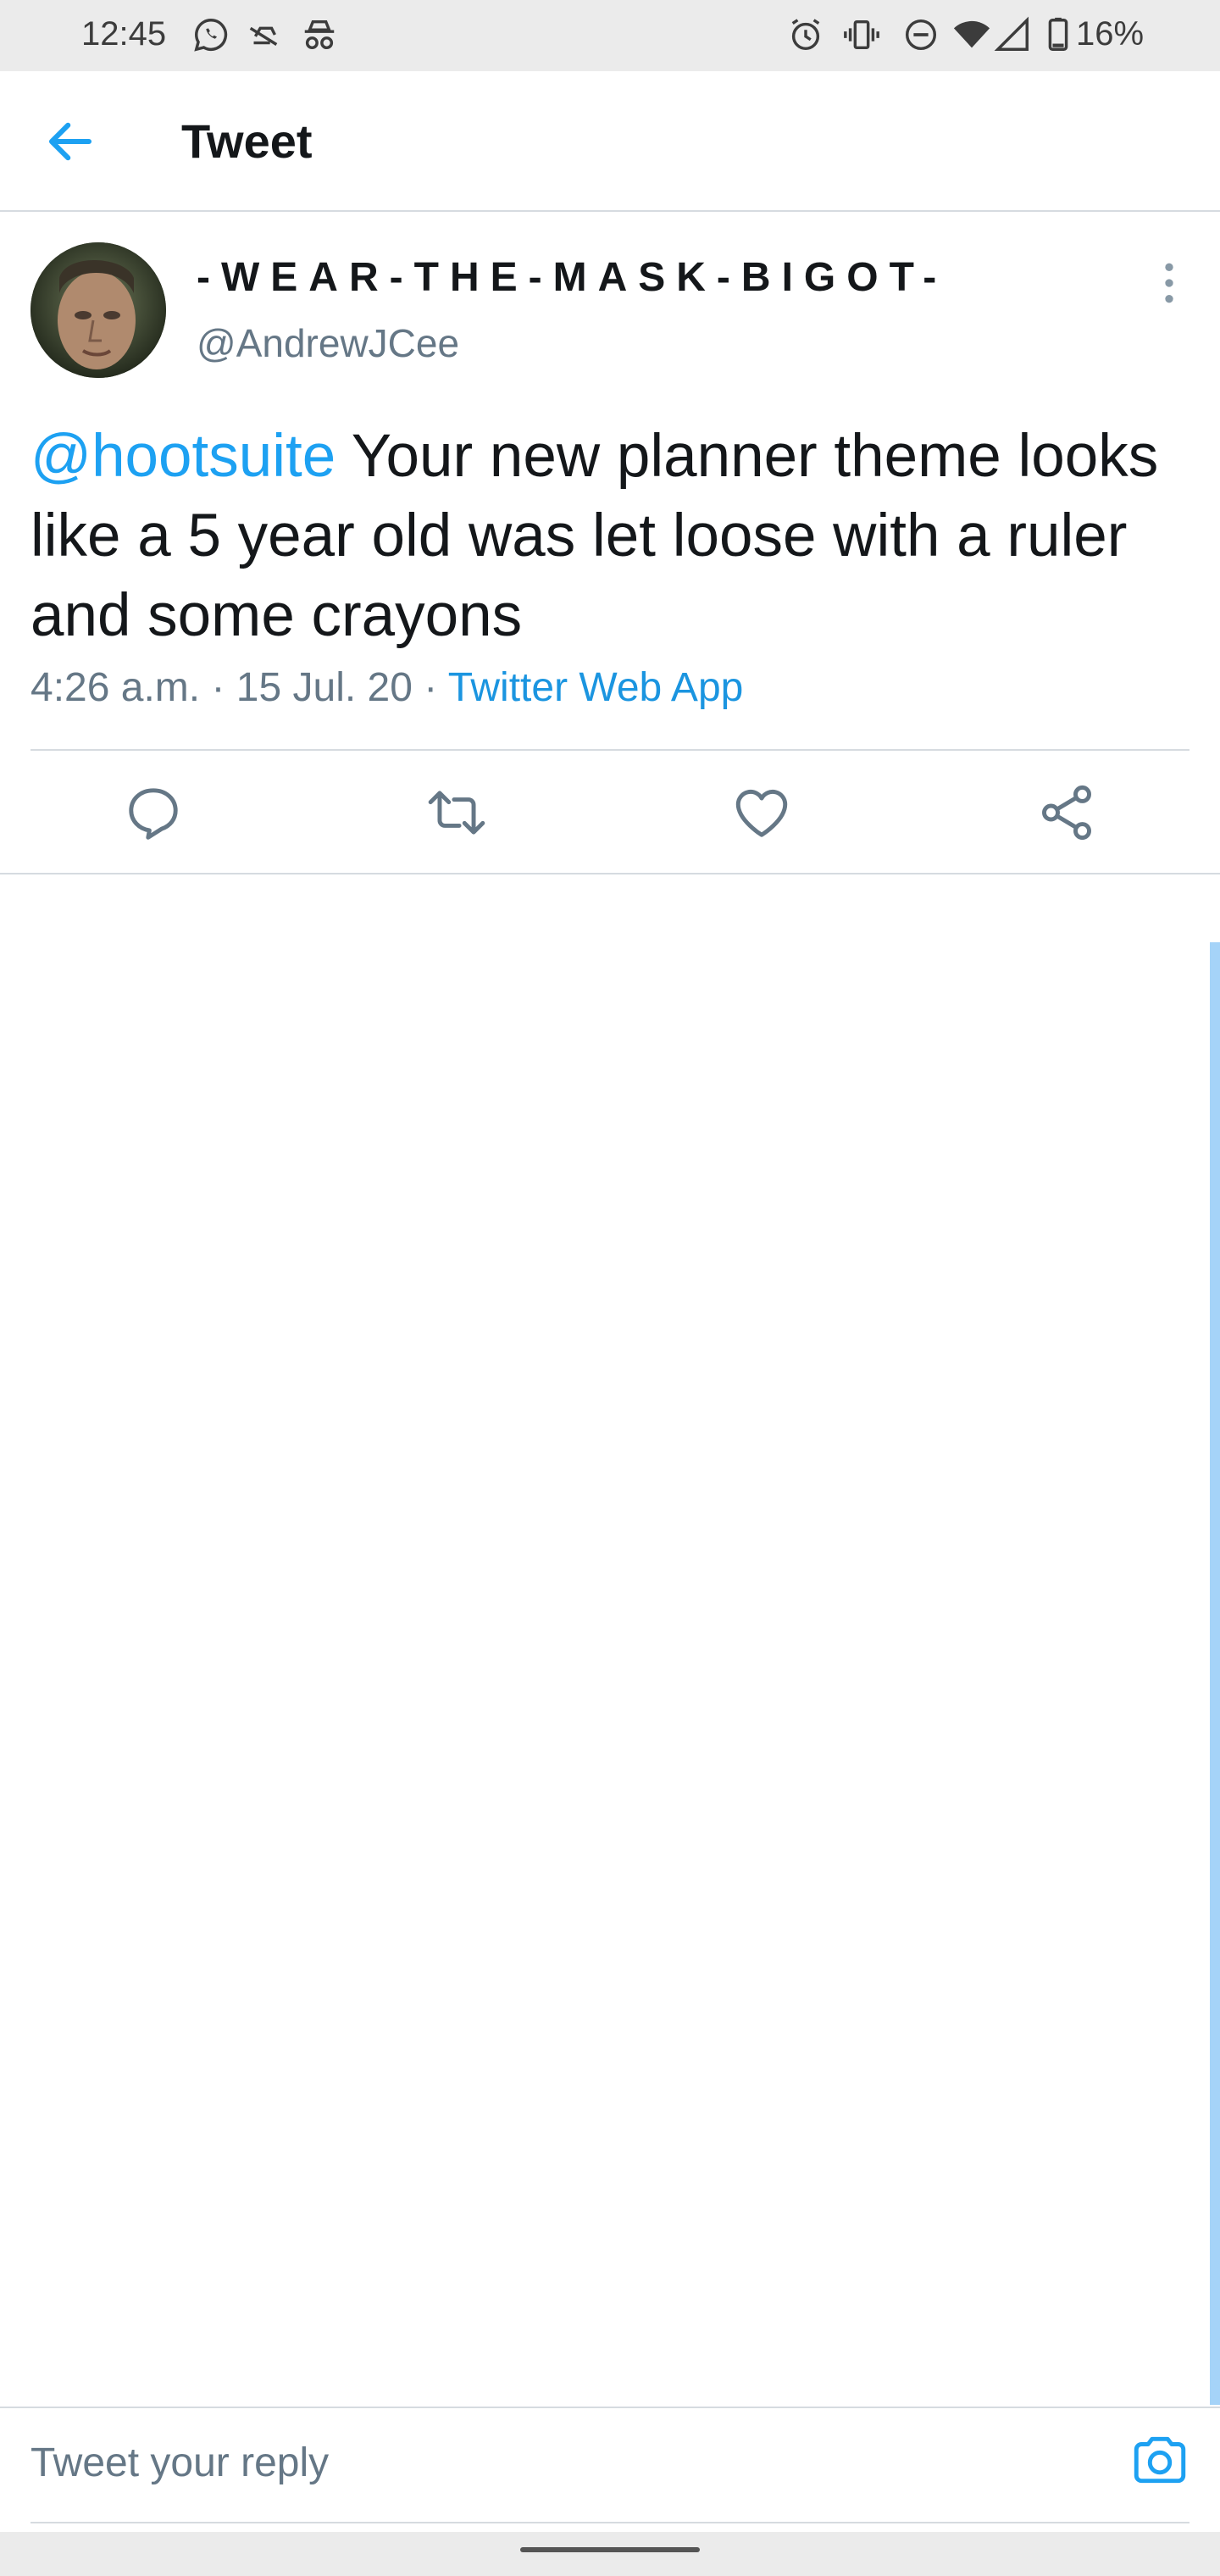 The image size is (1220, 2576). What do you see at coordinates (861, 34) in the screenshot?
I see `vibrate-icon` at bounding box center [861, 34].